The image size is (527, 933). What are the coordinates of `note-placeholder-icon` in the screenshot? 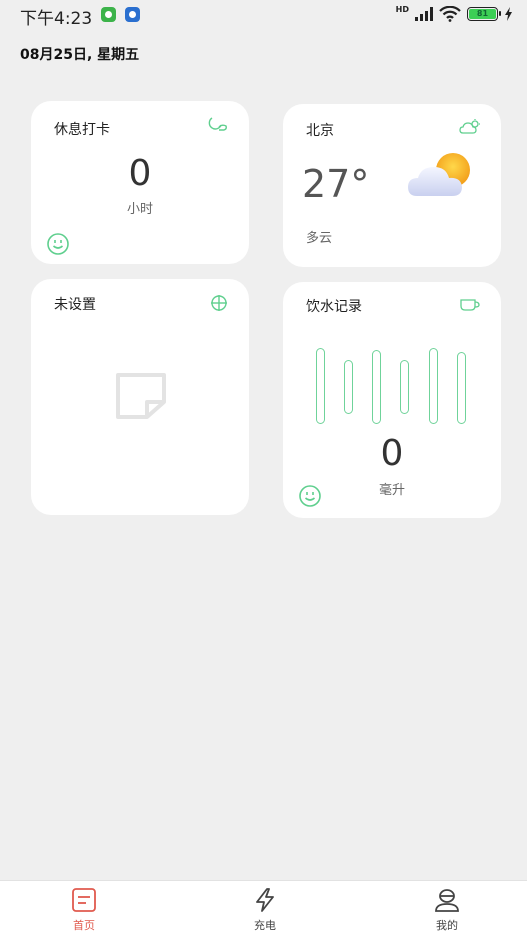 It's located at (141, 396).